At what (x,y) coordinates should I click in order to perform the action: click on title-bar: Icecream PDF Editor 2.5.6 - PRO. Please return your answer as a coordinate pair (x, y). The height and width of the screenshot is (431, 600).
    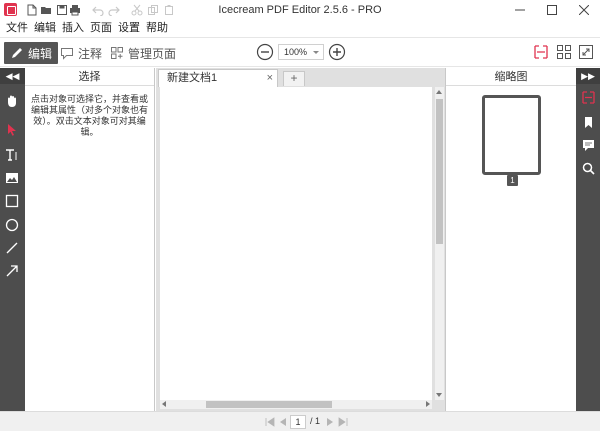
    Looking at the image, I should click on (300, 10).